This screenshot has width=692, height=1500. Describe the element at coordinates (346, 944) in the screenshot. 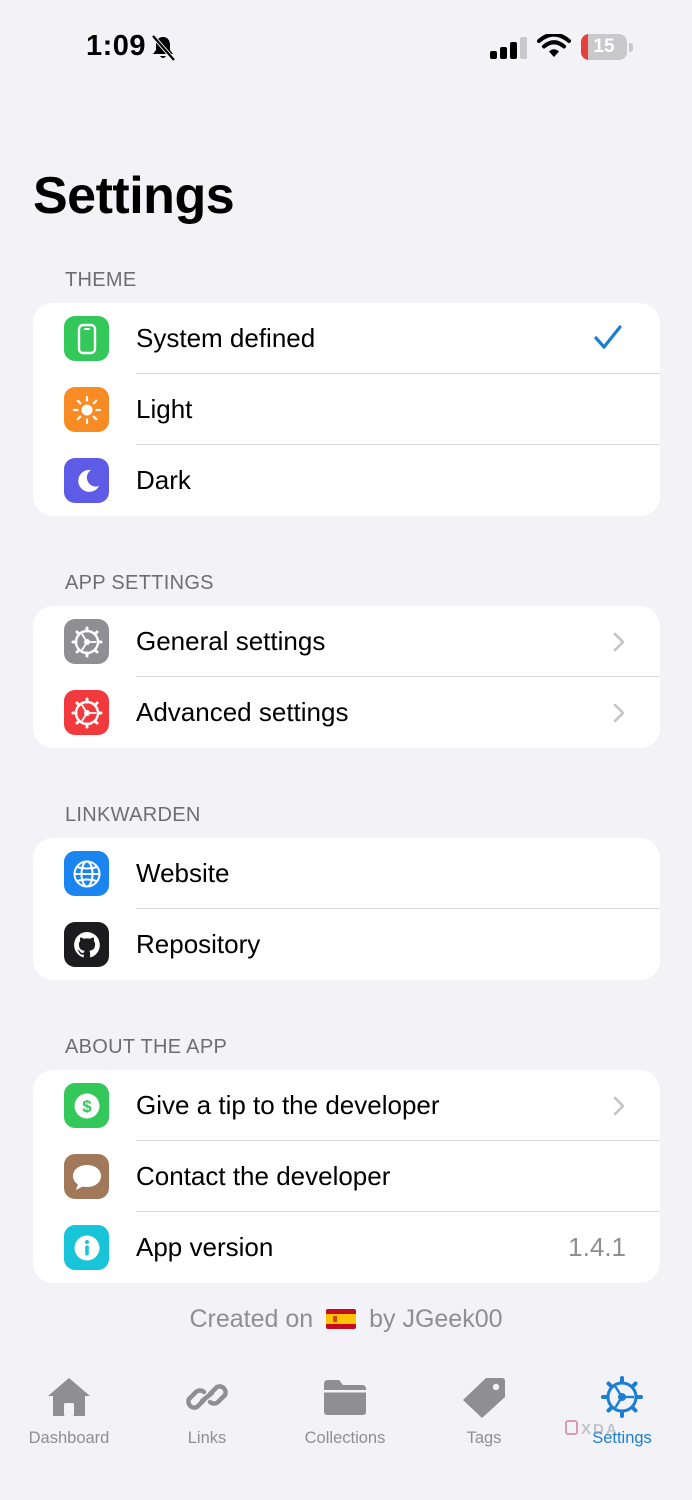

I see `repository-row: Repository` at that location.